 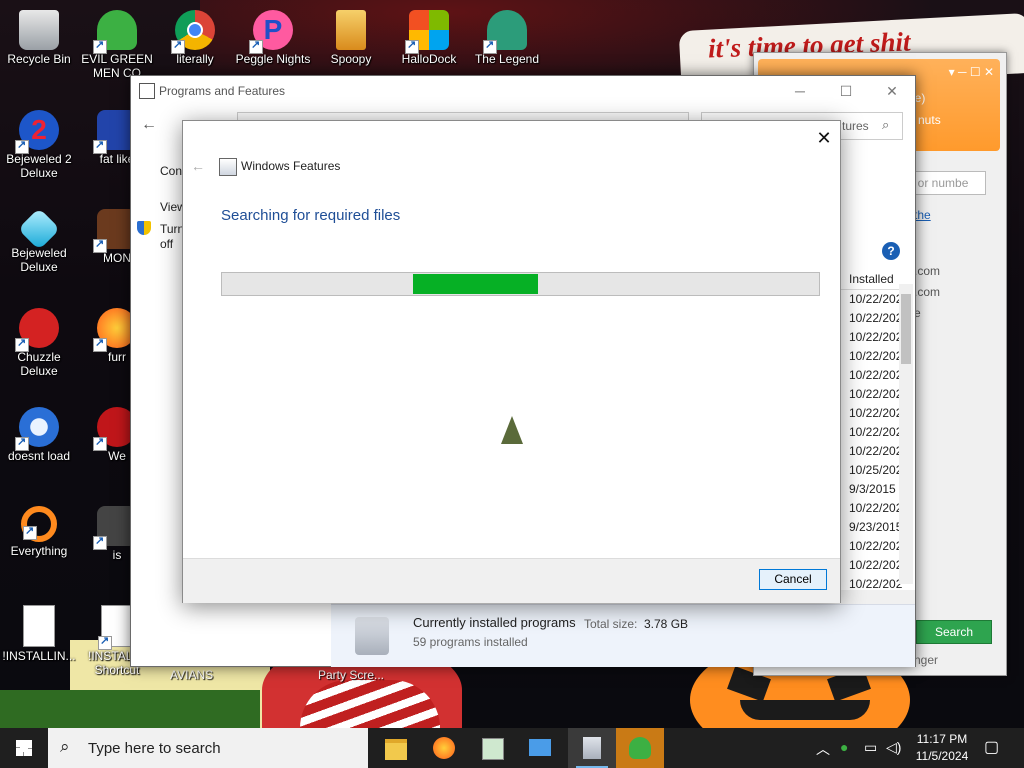 What do you see at coordinates (945, 183) in the screenshot?
I see `messenger-search-input: ct or numbe` at bounding box center [945, 183].